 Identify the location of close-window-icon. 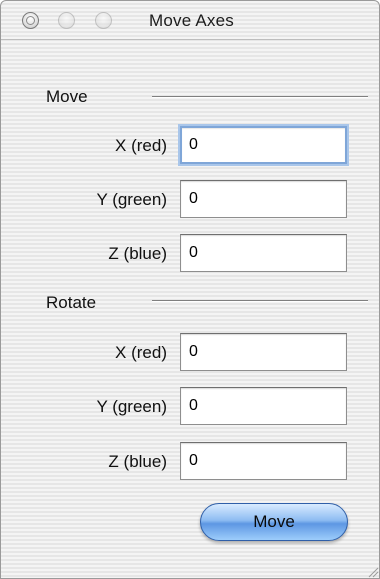
(30, 20).